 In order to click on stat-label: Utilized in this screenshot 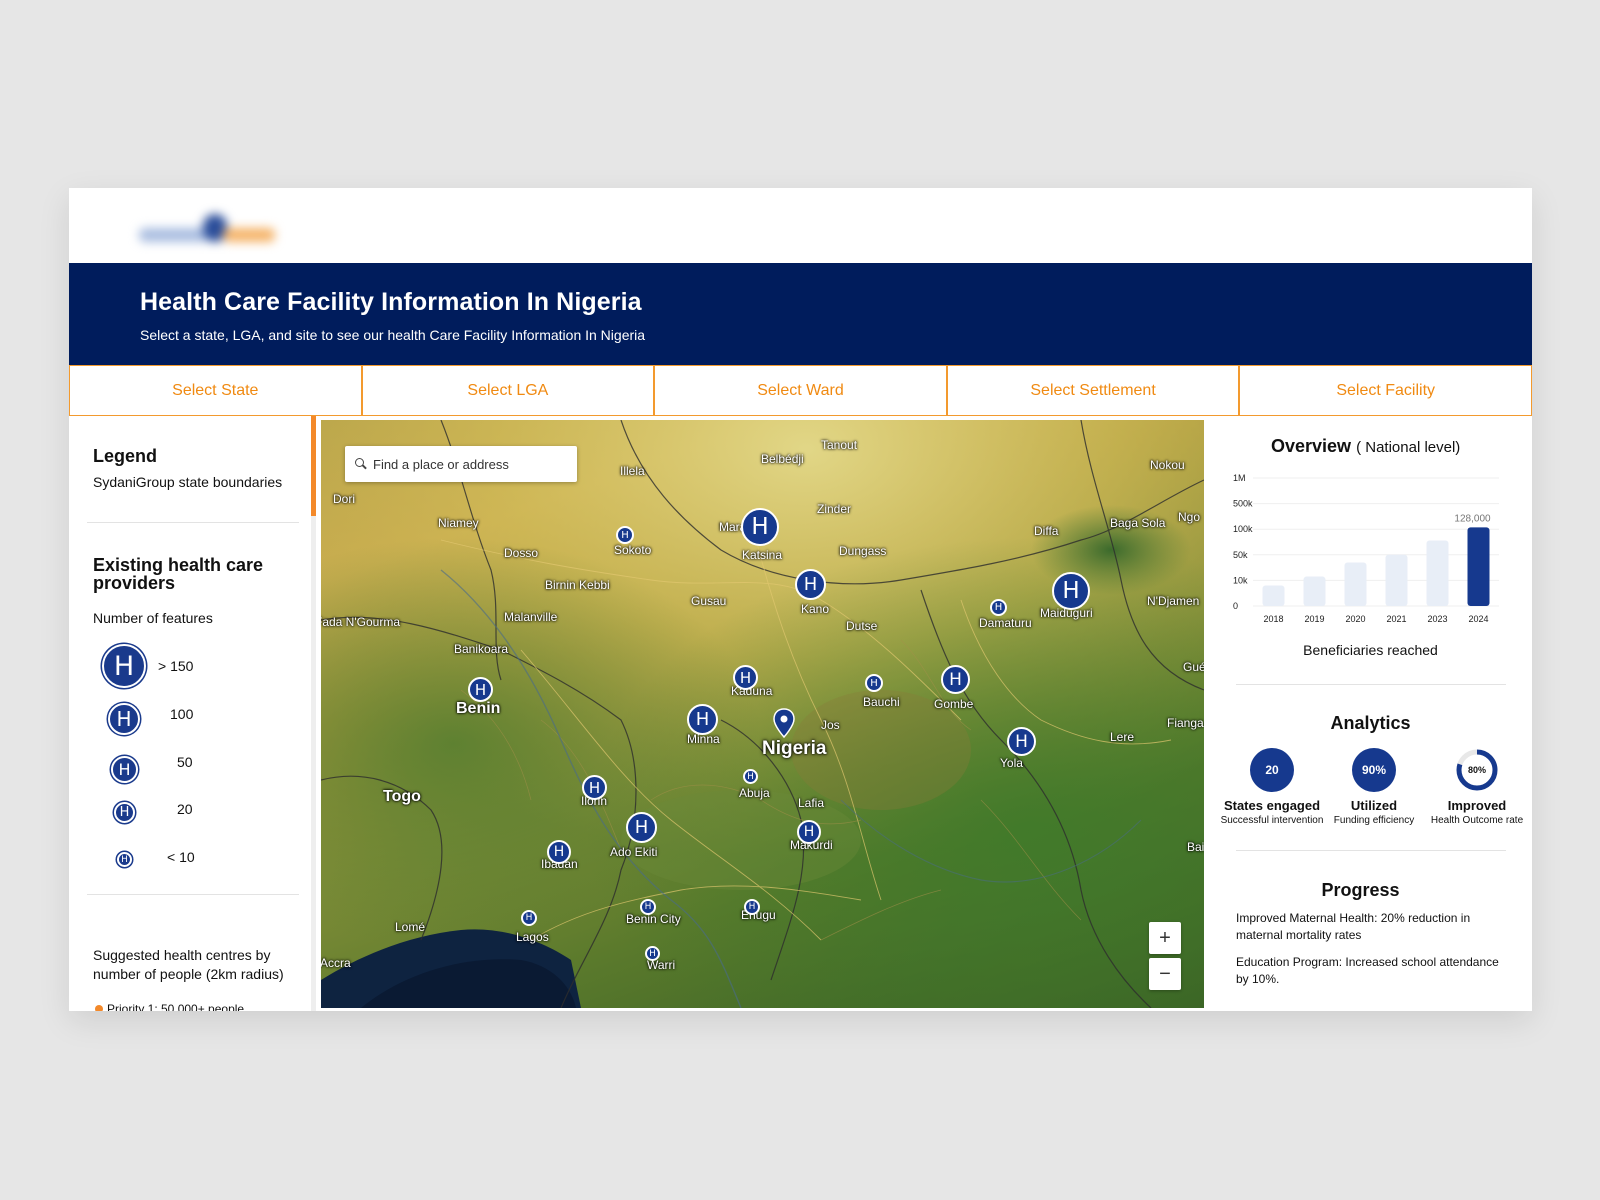, I will do `click(1374, 805)`.